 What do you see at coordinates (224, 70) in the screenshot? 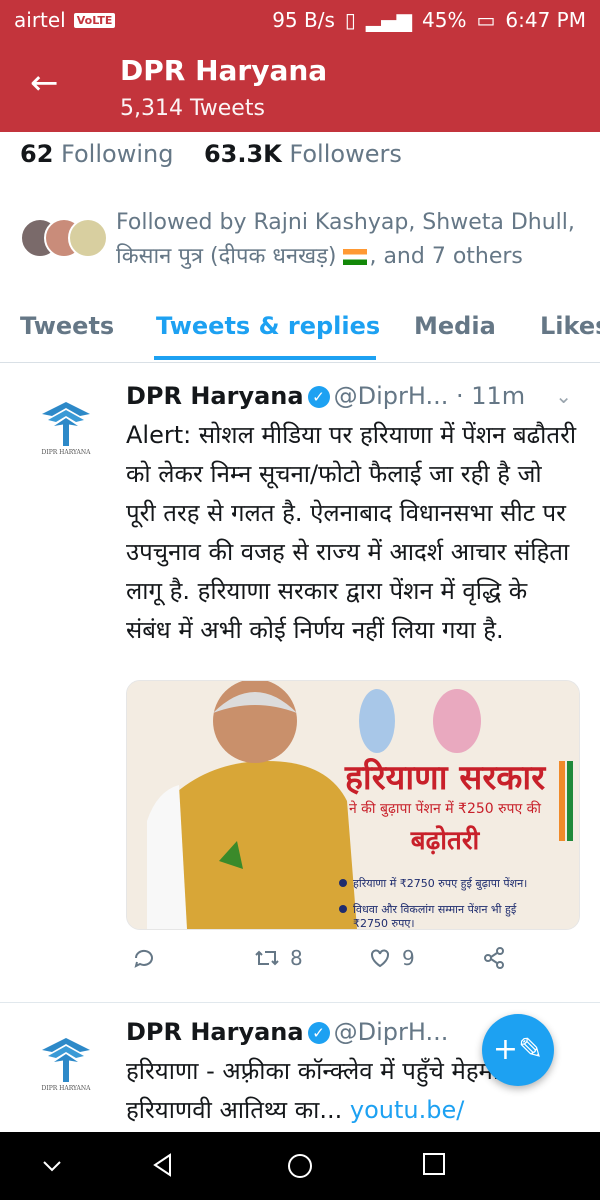
I see `profile-name: DPR Haryana` at bounding box center [224, 70].